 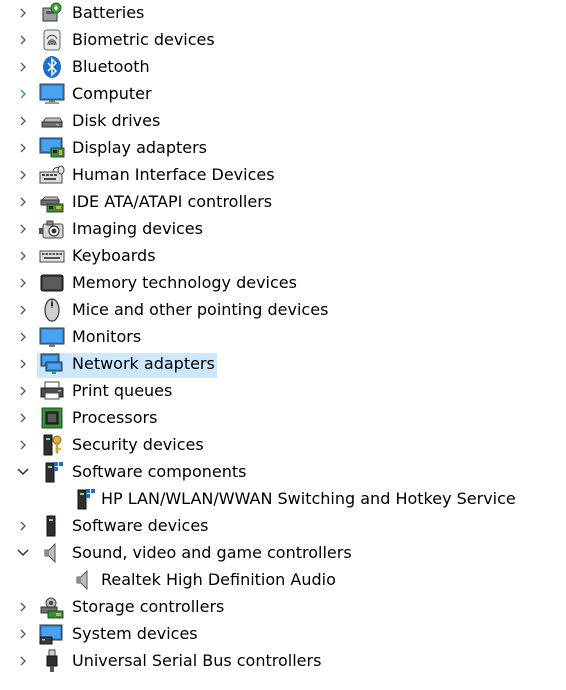 What do you see at coordinates (283, 337) in the screenshot?
I see `tree-item-monitors: Monitors` at bounding box center [283, 337].